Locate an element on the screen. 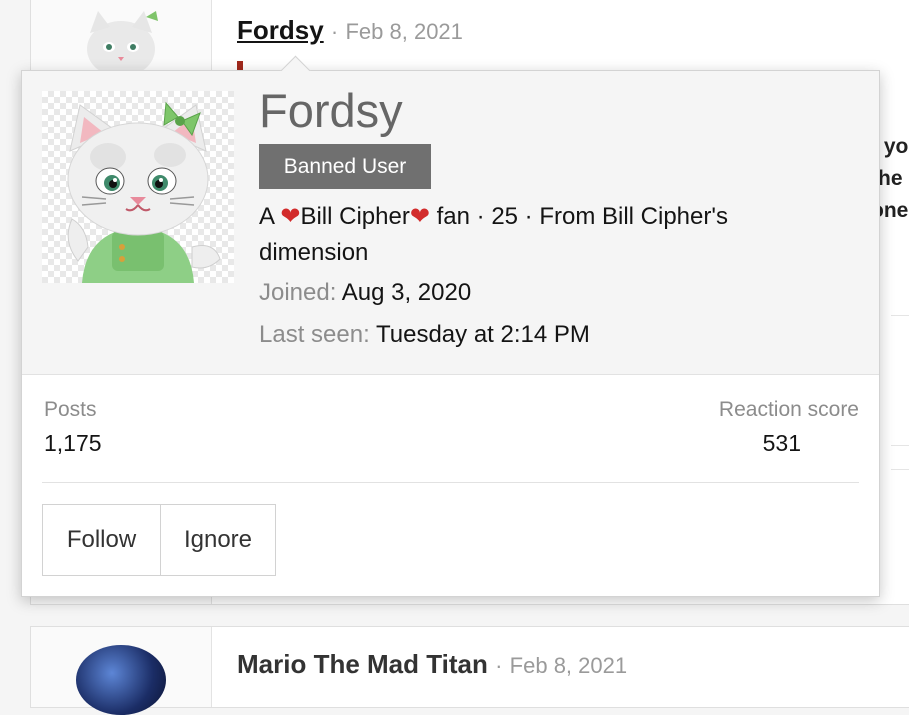  blurb-middle: Bill Cipher is located at coordinates (355, 216).